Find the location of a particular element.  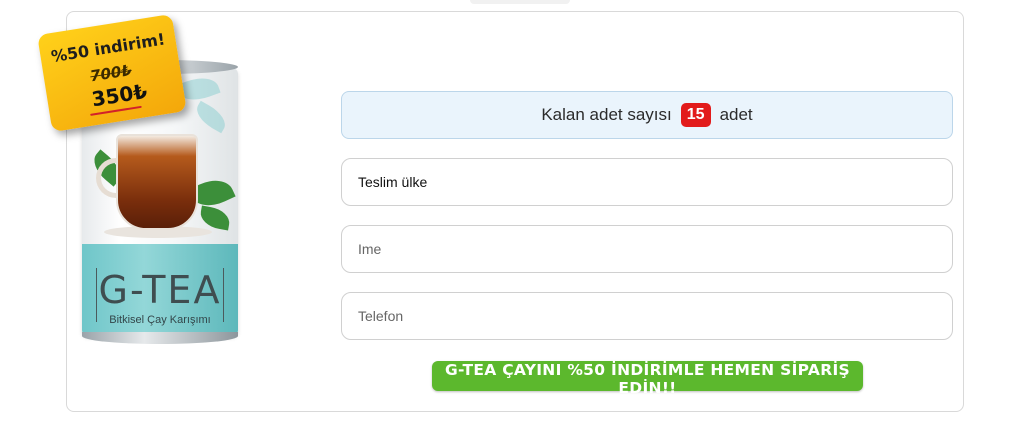

discount-label: %50 indirim! is located at coordinates (108, 48).